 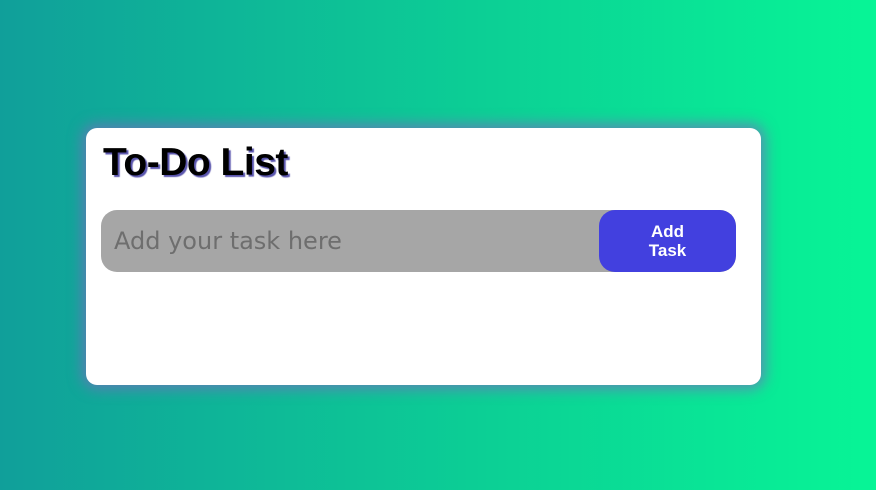 What do you see at coordinates (195, 162) in the screenshot?
I see `page-title: To-Do List` at bounding box center [195, 162].